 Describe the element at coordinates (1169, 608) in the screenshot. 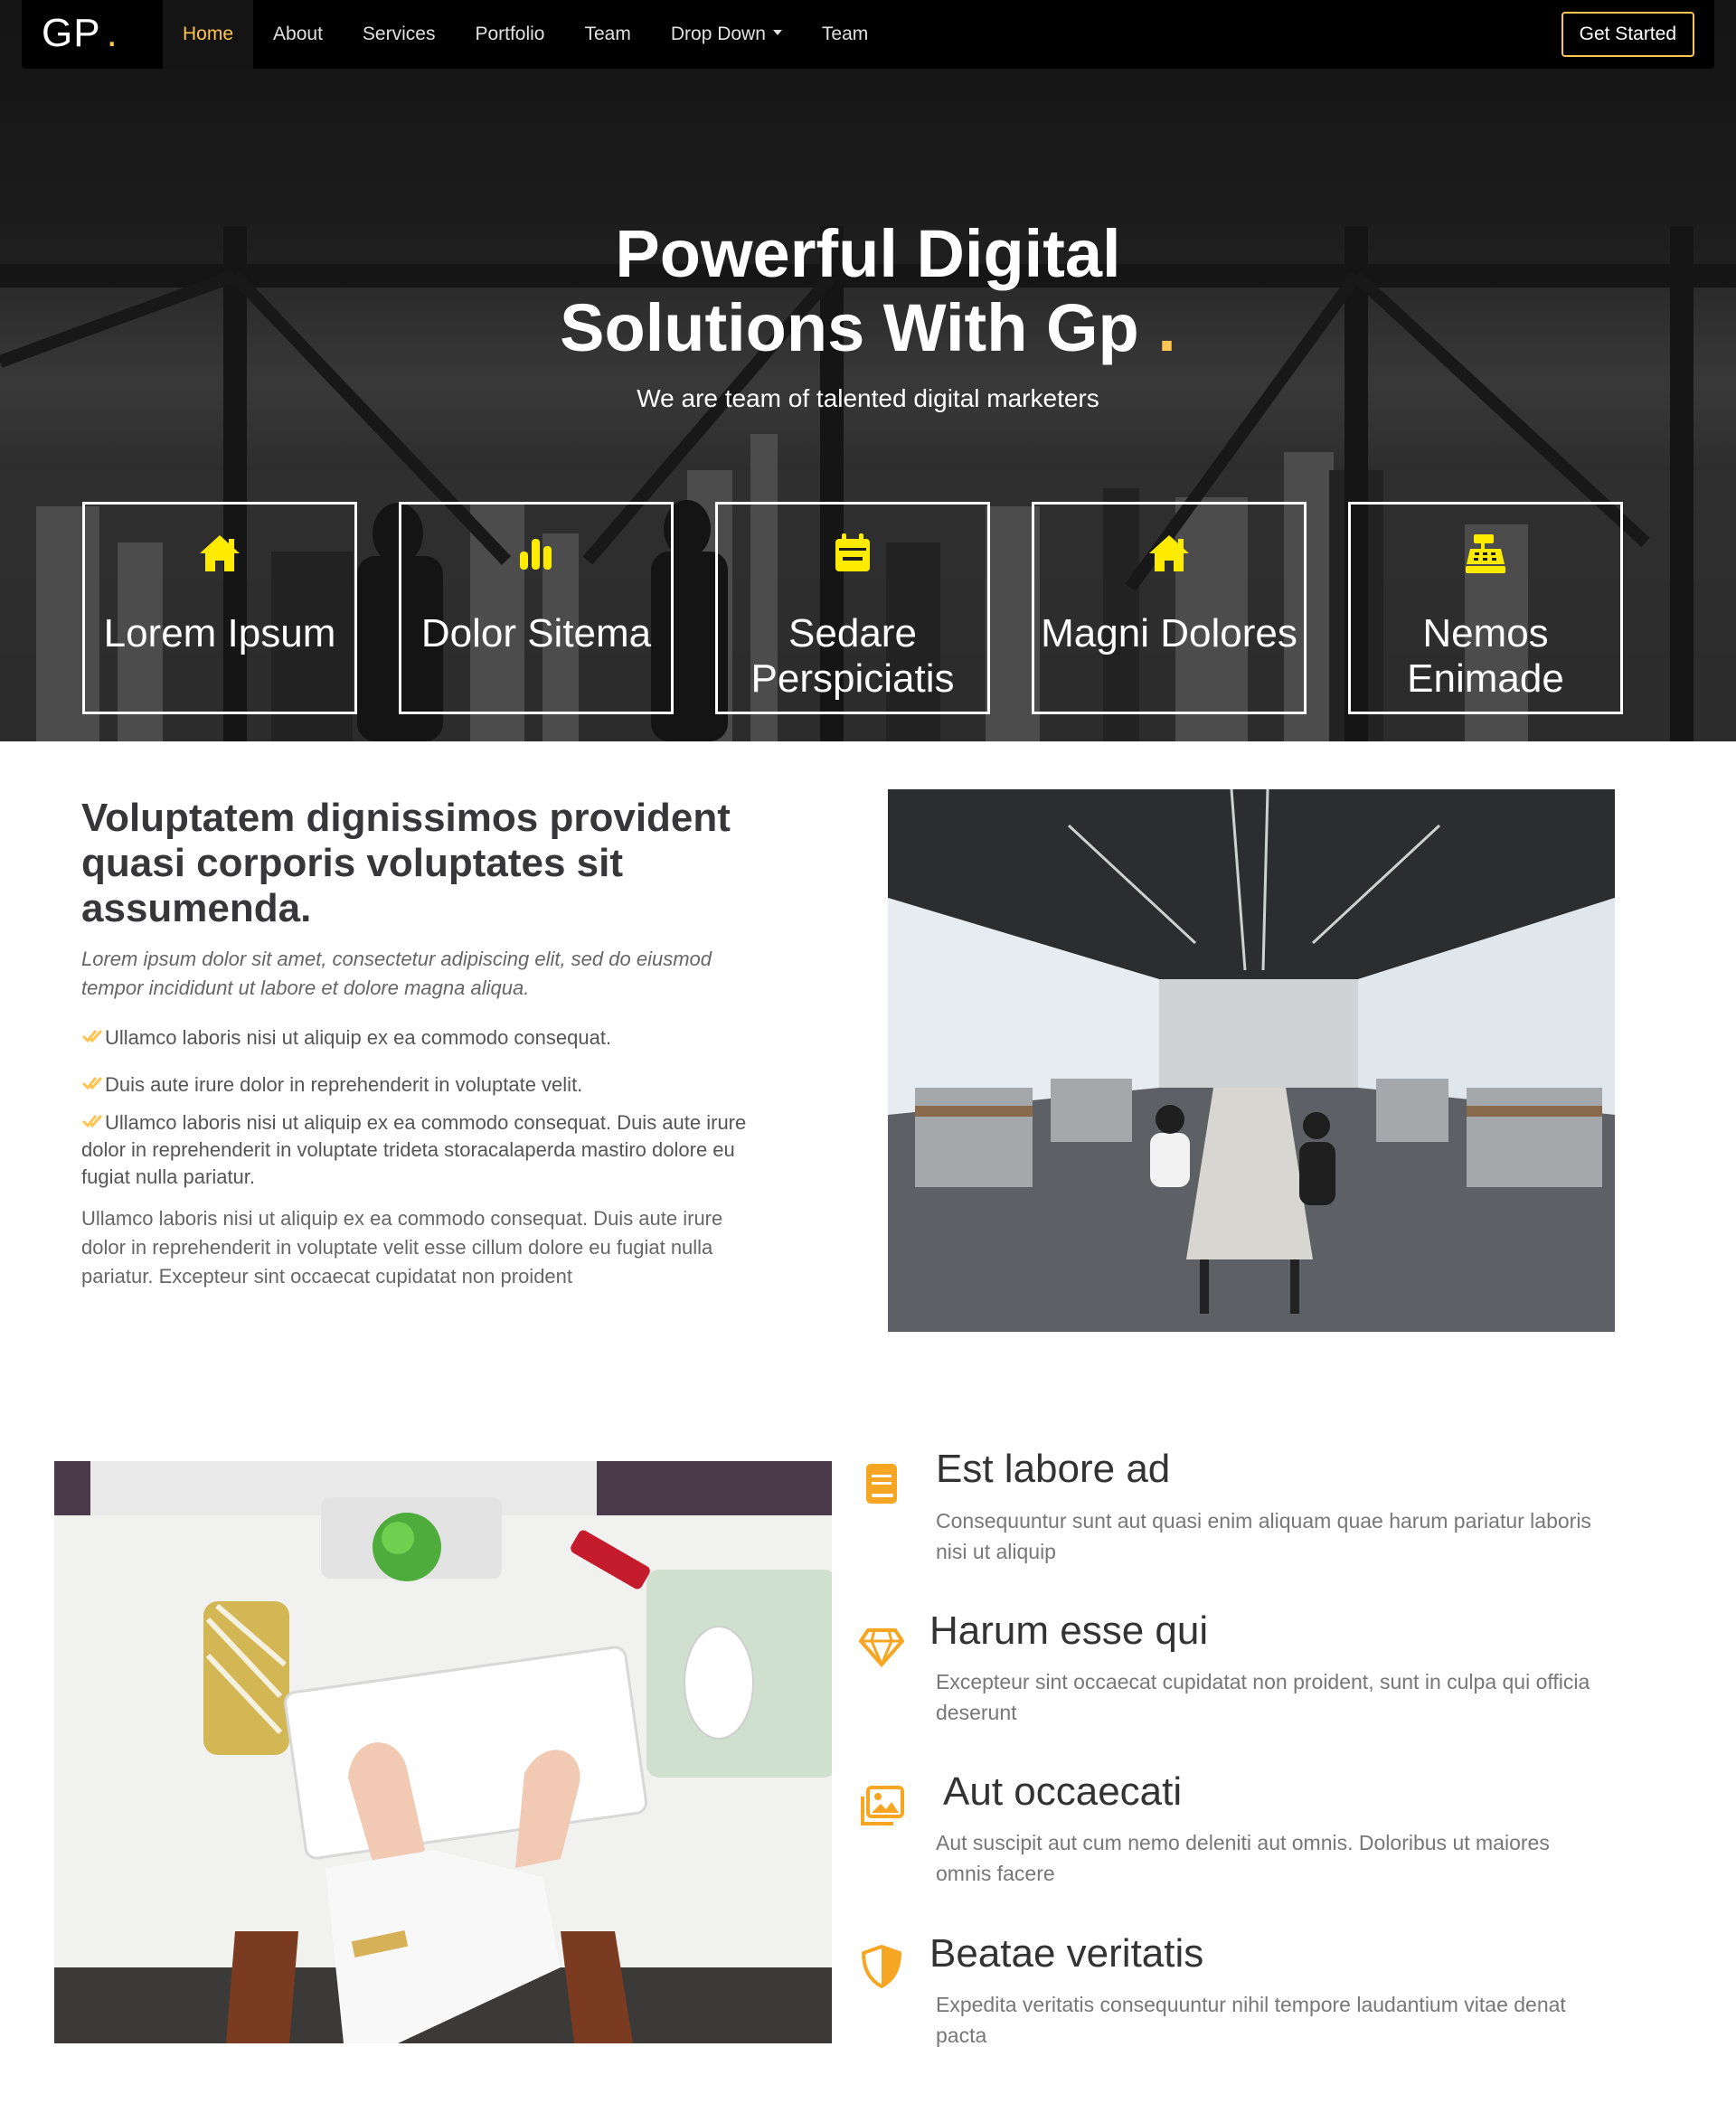

I see `hero-box-magni-dolores: Magni Dolores` at that location.